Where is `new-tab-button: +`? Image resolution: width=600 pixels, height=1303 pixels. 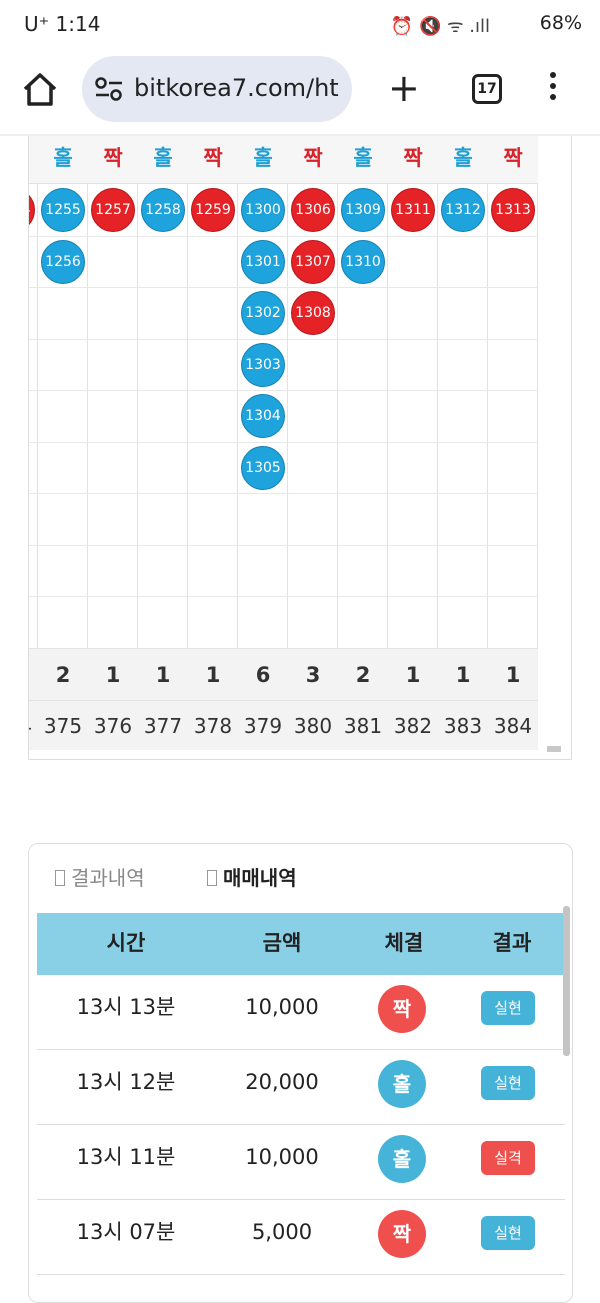
new-tab-button: + is located at coordinates (404, 88).